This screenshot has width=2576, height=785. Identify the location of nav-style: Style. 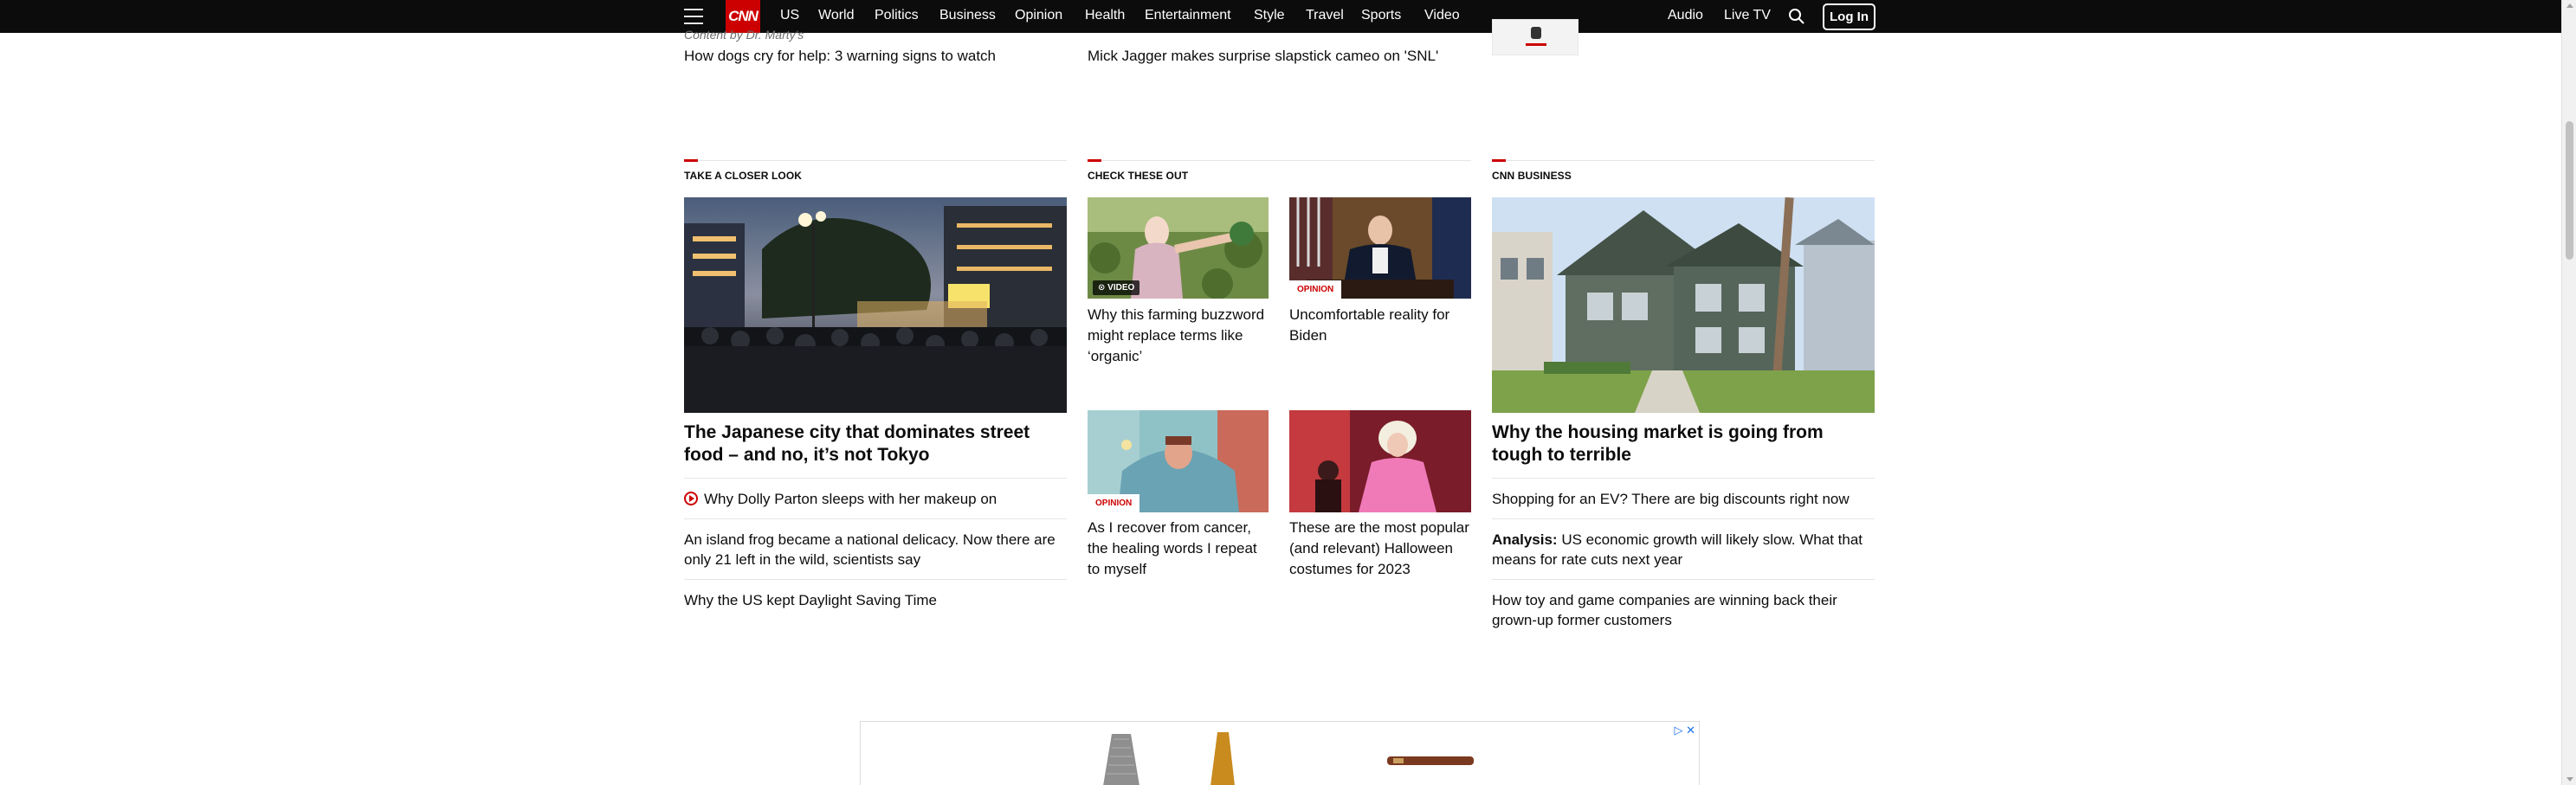
(1269, 15).